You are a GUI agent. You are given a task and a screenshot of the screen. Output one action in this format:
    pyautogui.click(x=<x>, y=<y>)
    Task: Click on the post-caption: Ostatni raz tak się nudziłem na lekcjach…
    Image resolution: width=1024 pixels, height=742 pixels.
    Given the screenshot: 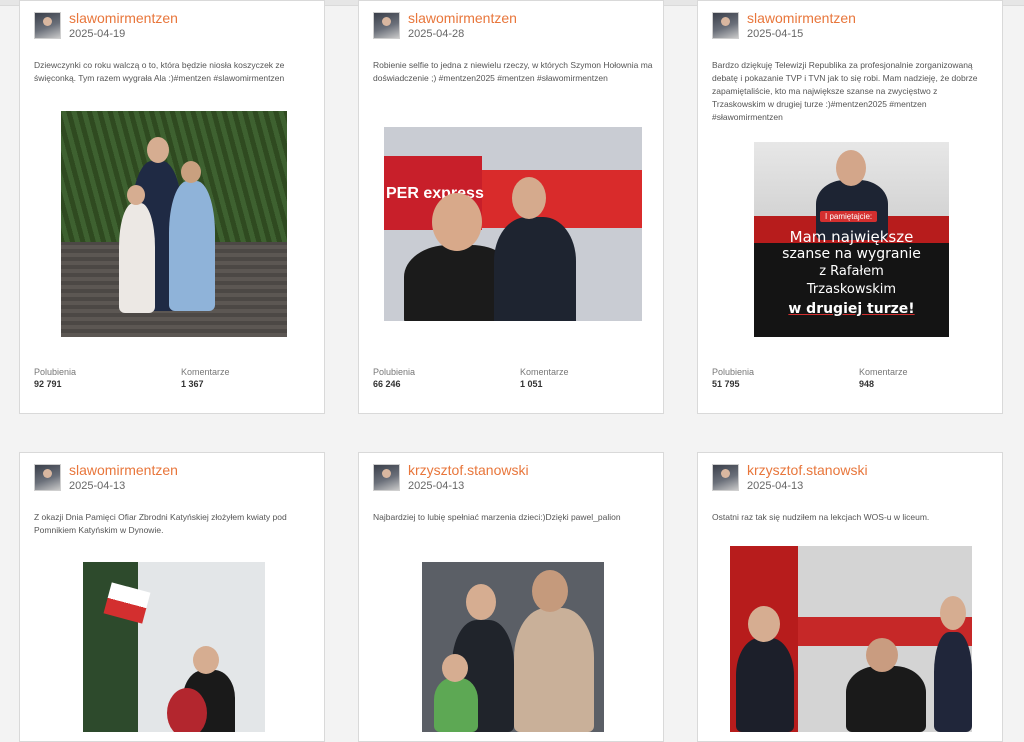 What is the action you would take?
    pyautogui.click(x=821, y=517)
    